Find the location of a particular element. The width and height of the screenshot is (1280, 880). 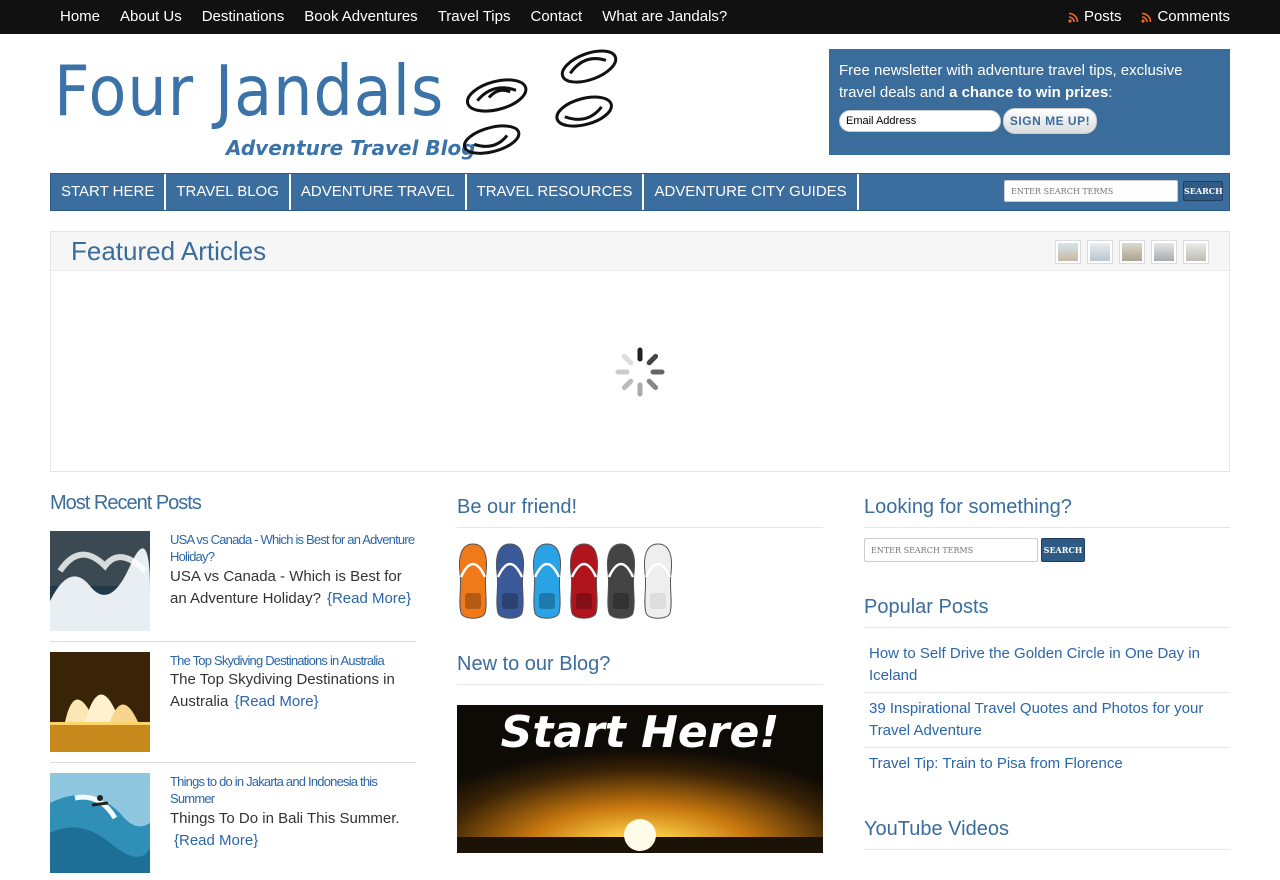

nav-search-button: SEARCH is located at coordinates (1203, 191).